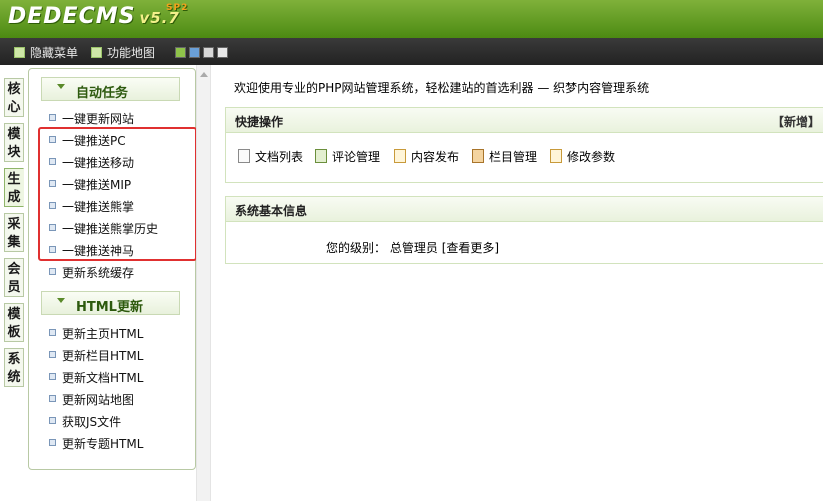 This screenshot has width=823, height=501. Describe the element at coordinates (356, 157) in the screenshot. I see `quick-link-label: 评论管理` at that location.